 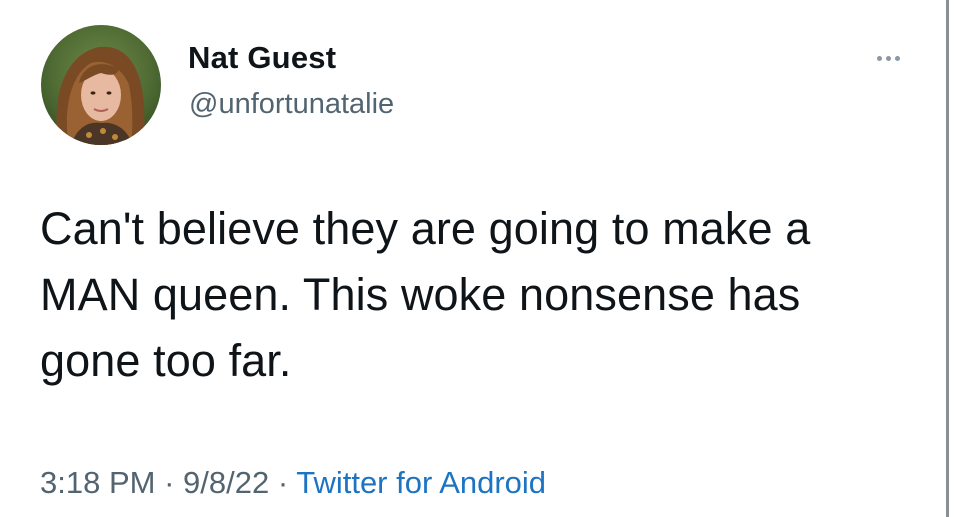 I want to click on tweet-meta: 3:18 PM · 9/8/22 · Twitter for Android, so click(x=293, y=483).